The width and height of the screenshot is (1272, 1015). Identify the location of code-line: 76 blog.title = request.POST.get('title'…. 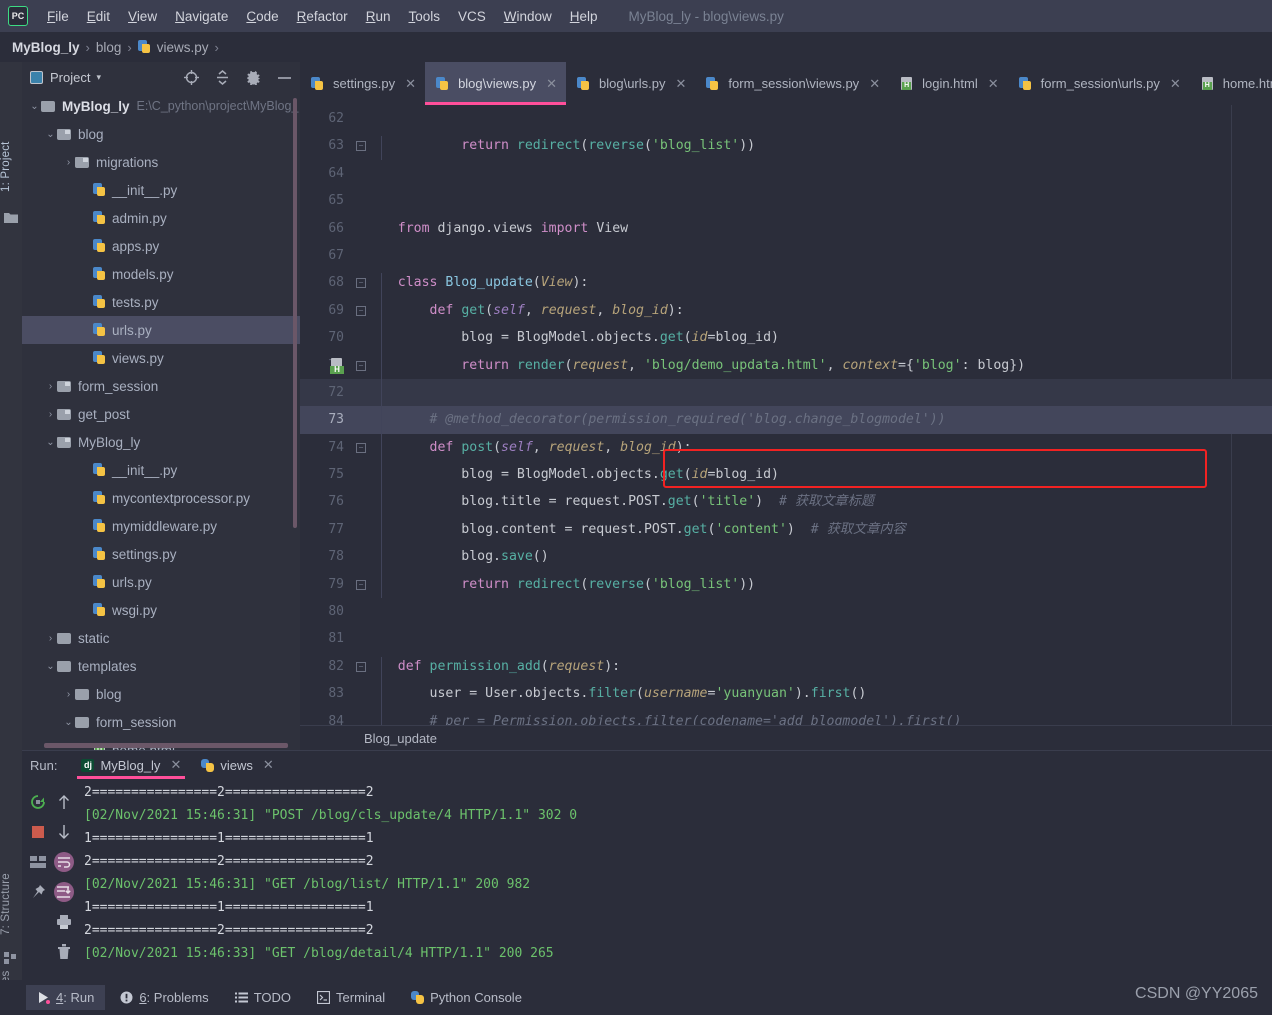
(786, 501).